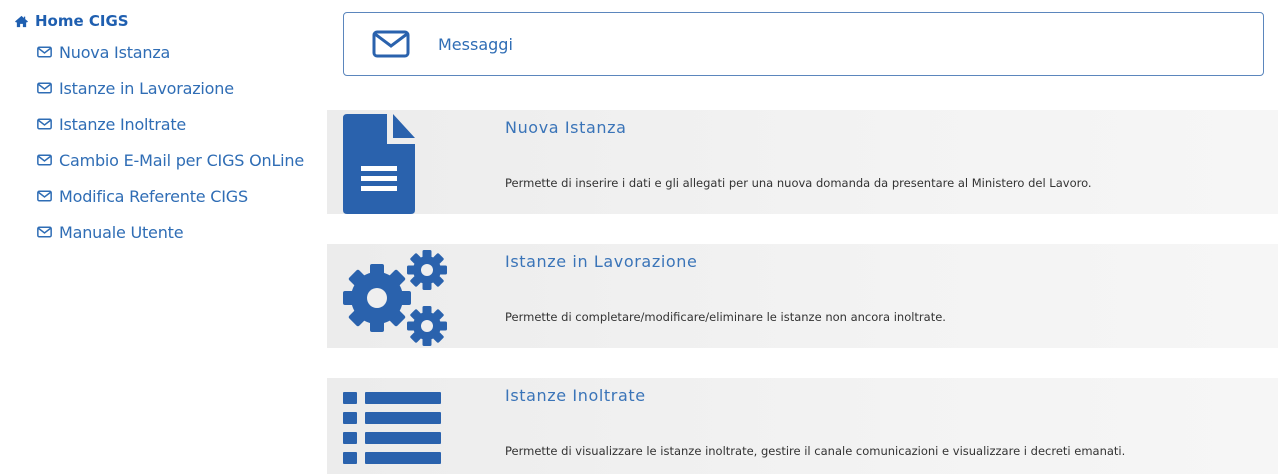 This screenshot has height=474, width=1278. What do you see at coordinates (601, 261) in the screenshot?
I see `card-title: Istanze in Lavorazione` at bounding box center [601, 261].